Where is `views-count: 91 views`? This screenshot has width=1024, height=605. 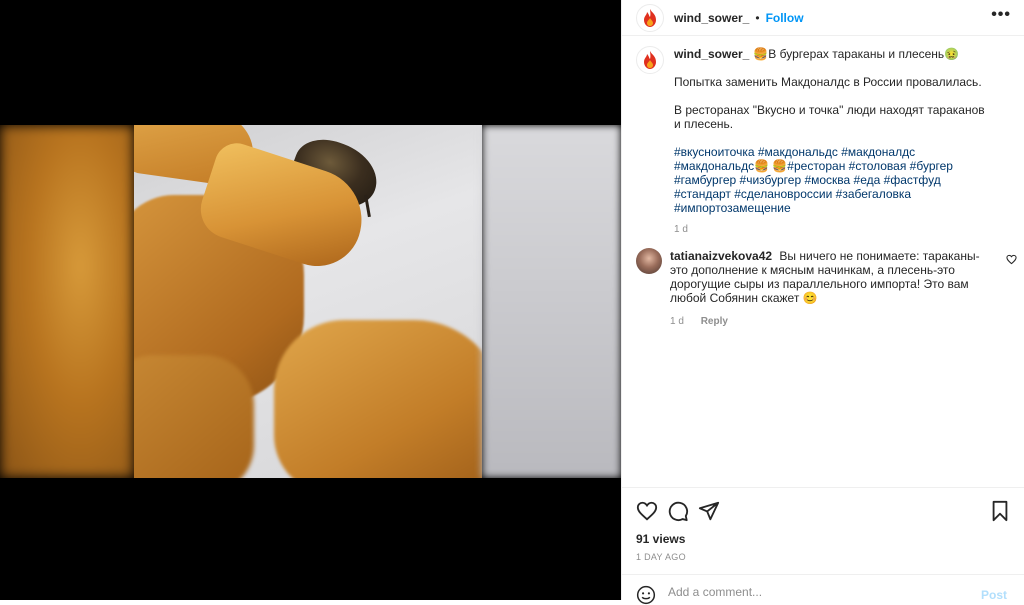 views-count: 91 views is located at coordinates (660, 539).